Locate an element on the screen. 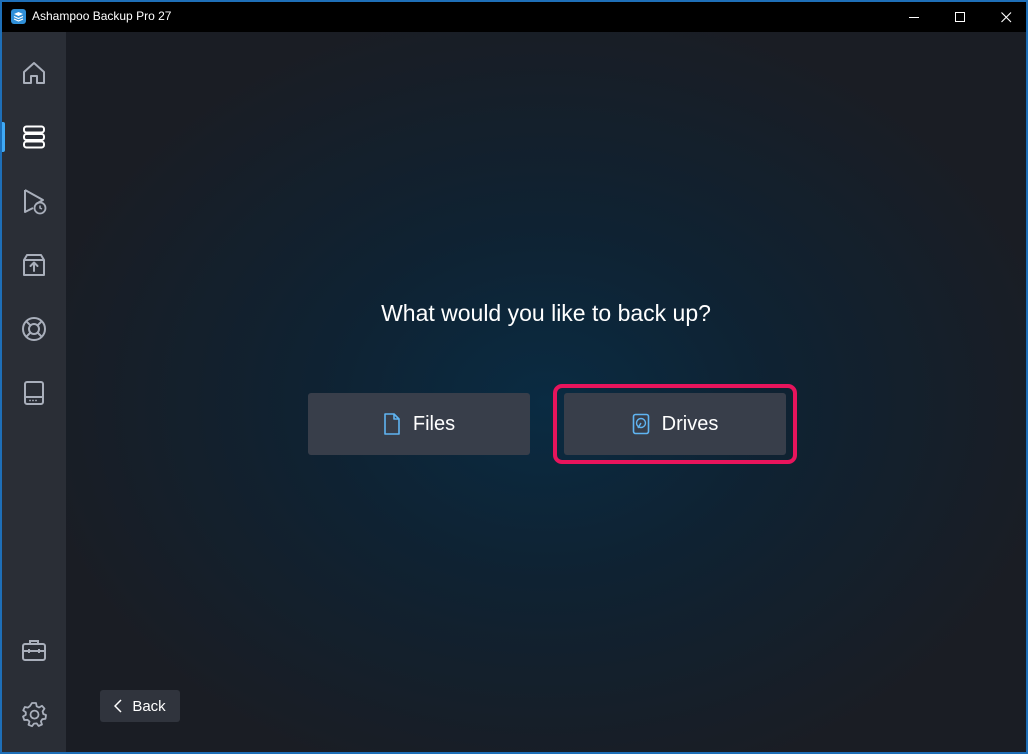 Image resolution: width=1028 pixels, height=754 pixels. back-button: Back is located at coordinates (140, 706).